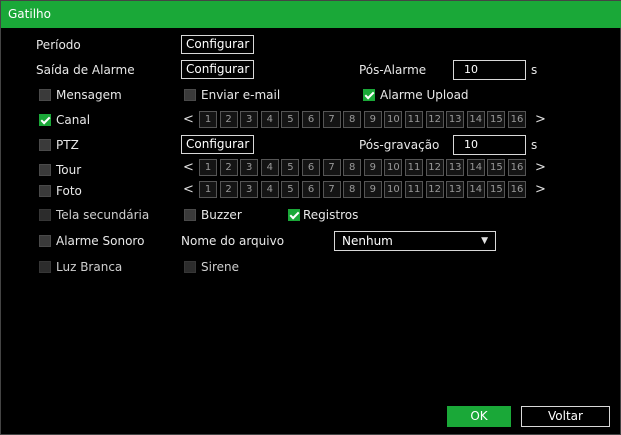 The height and width of the screenshot is (435, 621). What do you see at coordinates (534, 145) in the screenshot?
I see `post-recording-unit: s` at bounding box center [534, 145].